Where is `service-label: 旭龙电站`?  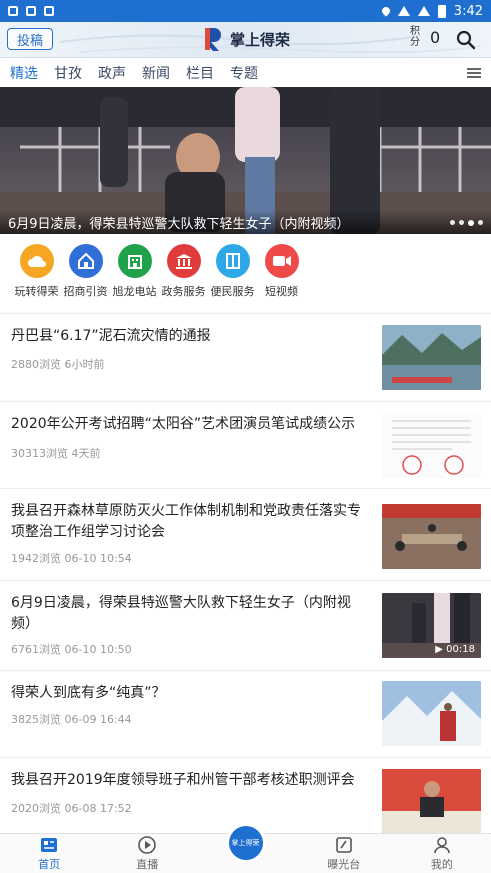
service-label: 旭龙电站 is located at coordinates (134, 291).